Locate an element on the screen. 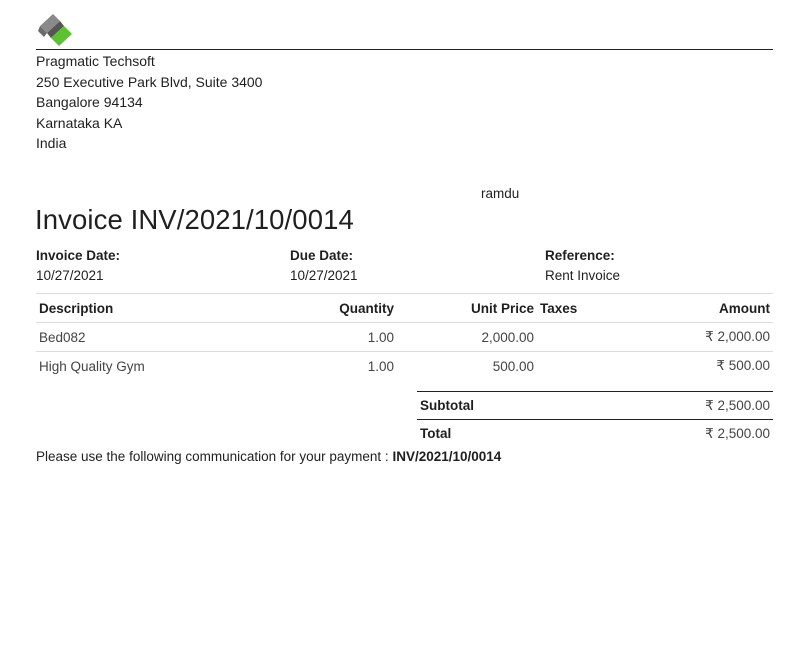  line-unit-price: 2,000.00 is located at coordinates (507, 337).